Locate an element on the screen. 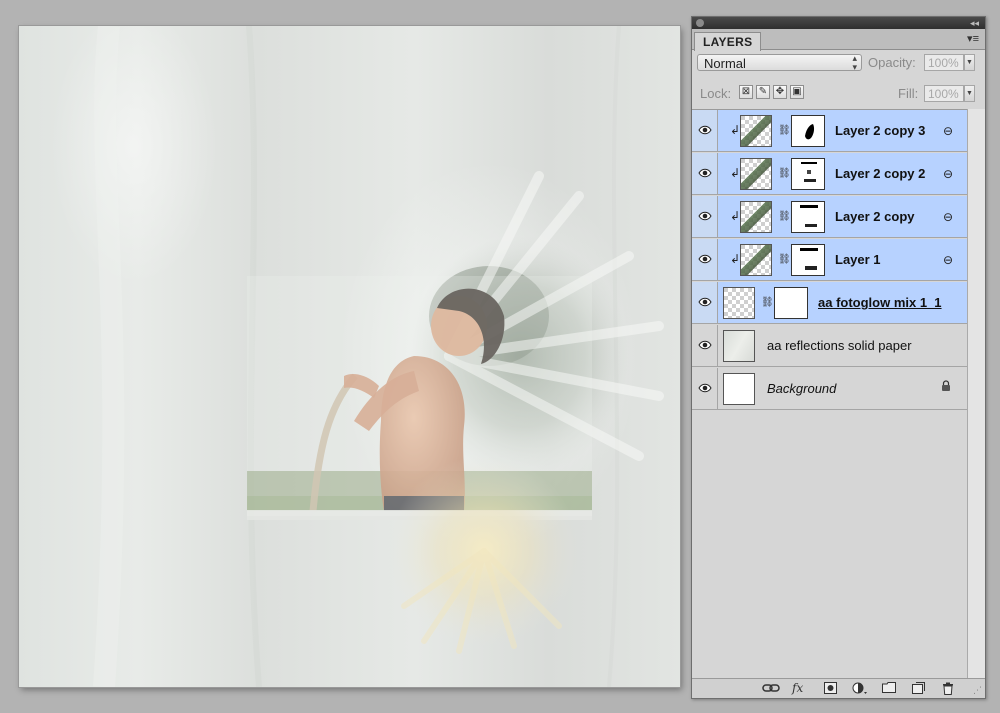 Image resolution: width=1000 pixels, height=713 pixels. layer-name: aa reflections solid paper is located at coordinates (839, 345).